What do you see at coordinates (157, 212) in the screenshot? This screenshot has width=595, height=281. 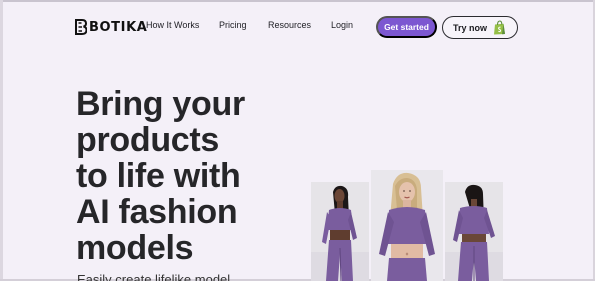 I see `hero-title-line: AI fashion` at bounding box center [157, 212].